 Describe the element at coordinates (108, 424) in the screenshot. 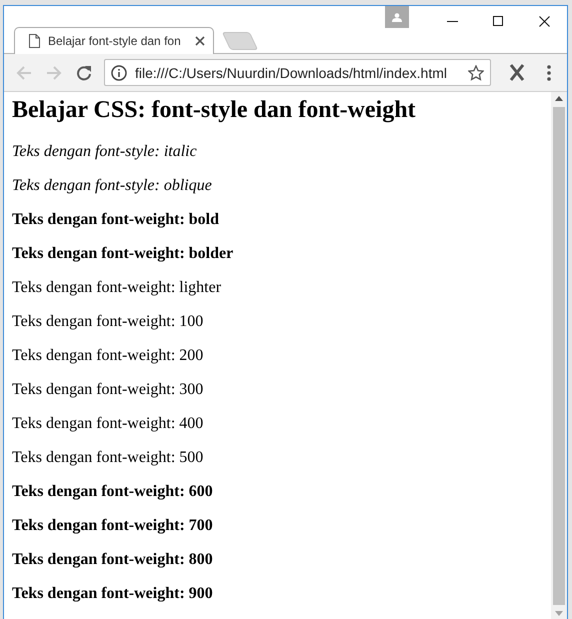

I see `paragraph: Teks dengan font-weight: 400` at that location.